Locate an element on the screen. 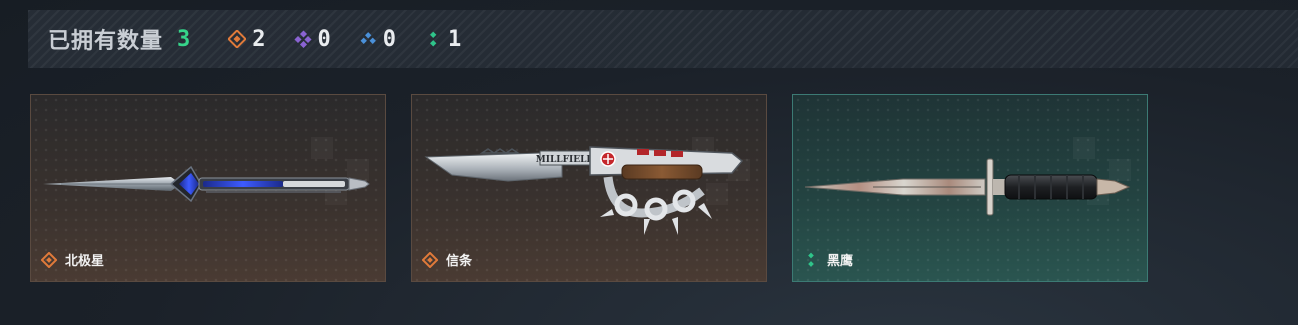 This screenshot has height=325, width=1298. weapon-name: 北极星 is located at coordinates (85, 261).